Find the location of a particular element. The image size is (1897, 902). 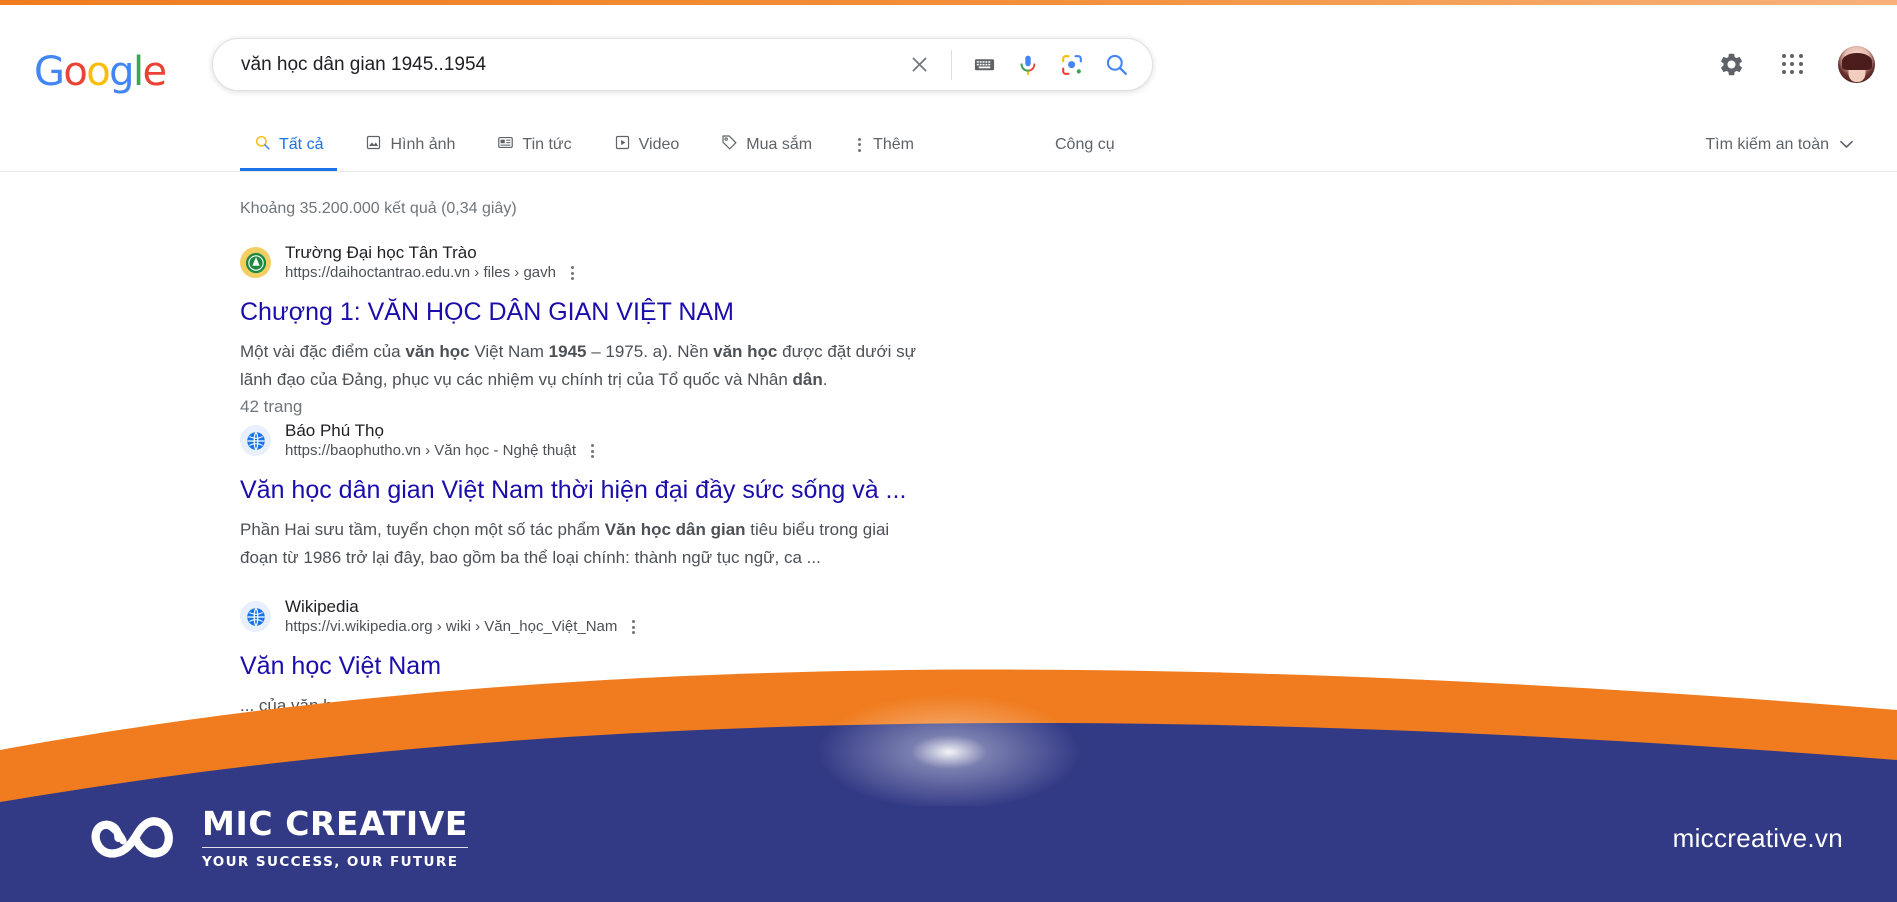

logo-letter-e: e is located at coordinates (154, 72).